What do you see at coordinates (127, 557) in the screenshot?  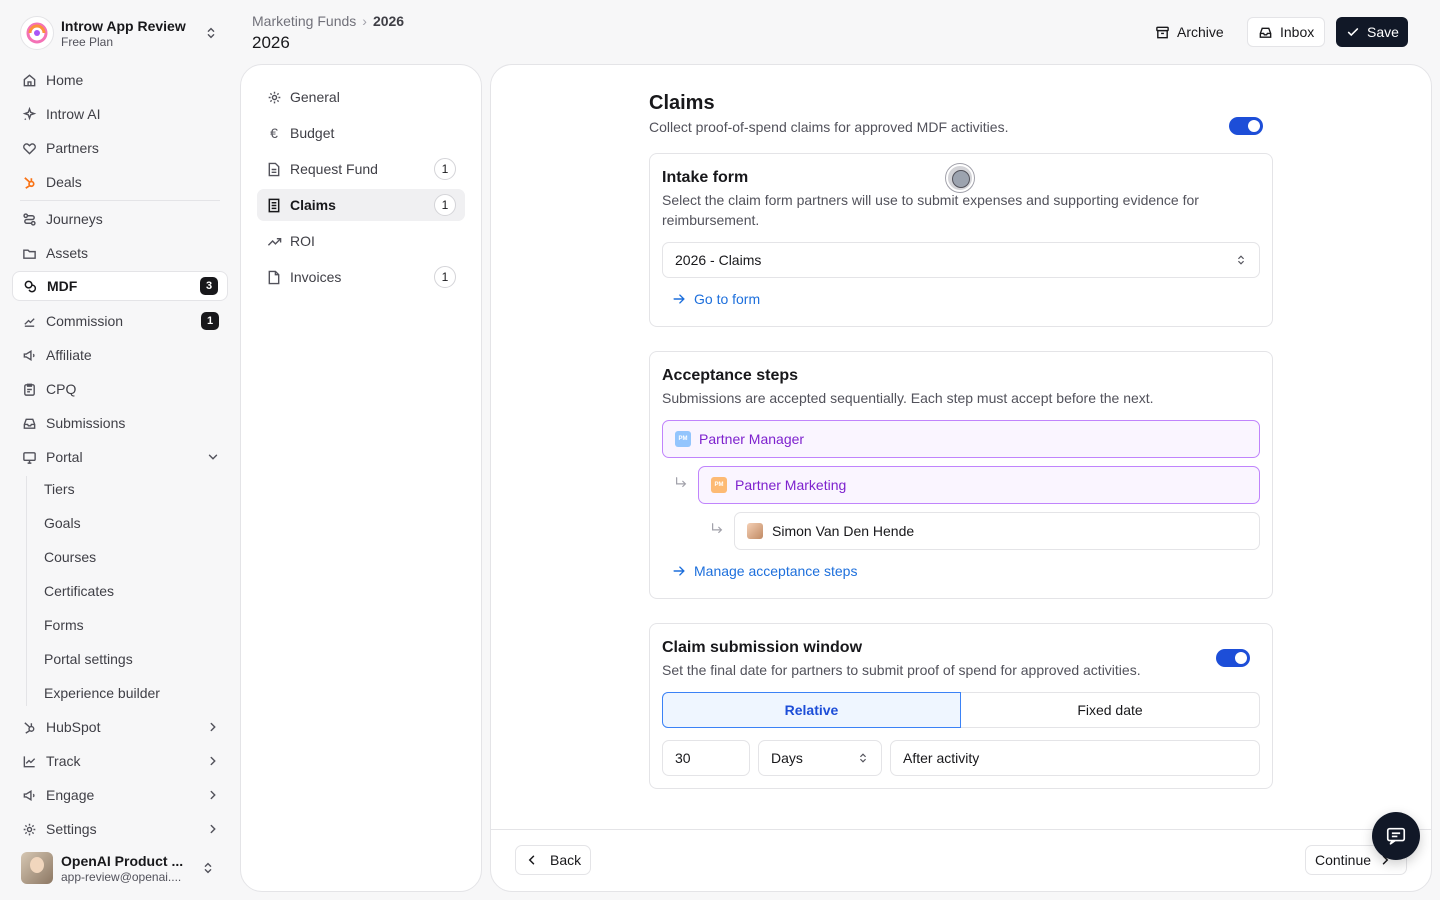 I see `sidebar-subitem-courses: Courses` at bounding box center [127, 557].